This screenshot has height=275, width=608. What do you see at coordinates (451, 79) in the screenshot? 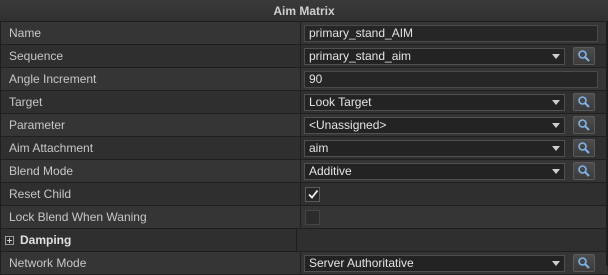
I see `angle-increment-field: 90` at bounding box center [451, 79].